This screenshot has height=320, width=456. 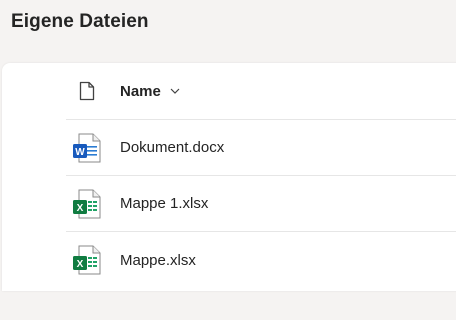 What do you see at coordinates (175, 91) in the screenshot?
I see `chevron-down-icon` at bounding box center [175, 91].